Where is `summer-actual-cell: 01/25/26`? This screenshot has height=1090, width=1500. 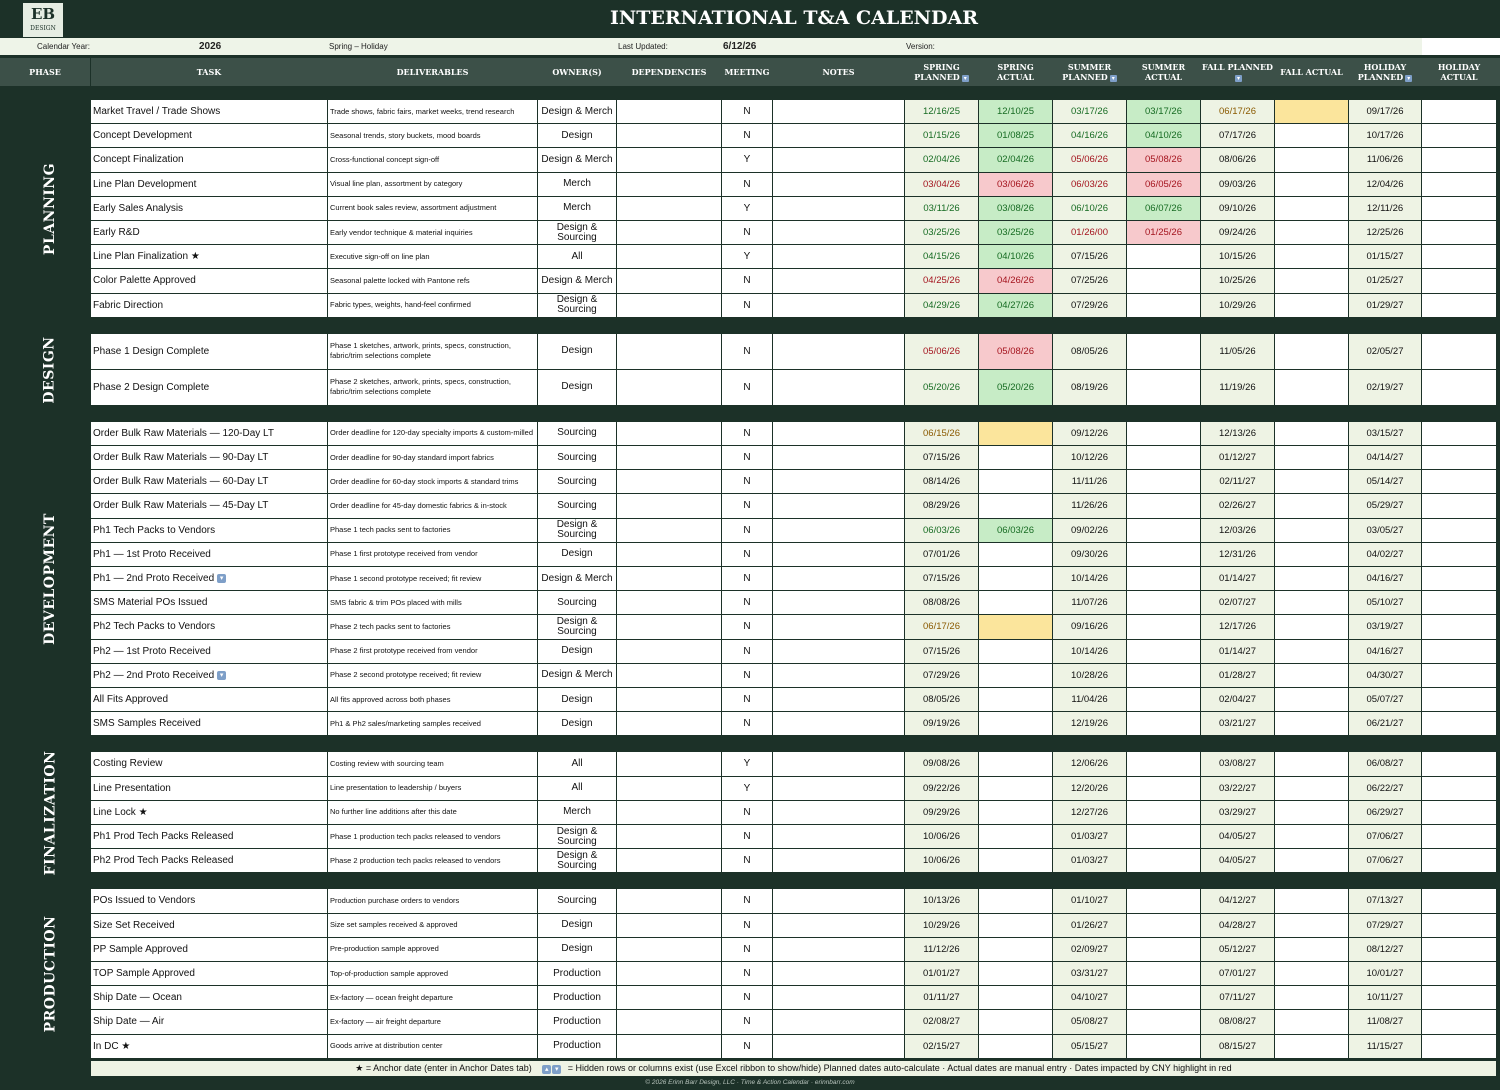
summer-actual-cell: 01/25/26 is located at coordinates (1163, 233).